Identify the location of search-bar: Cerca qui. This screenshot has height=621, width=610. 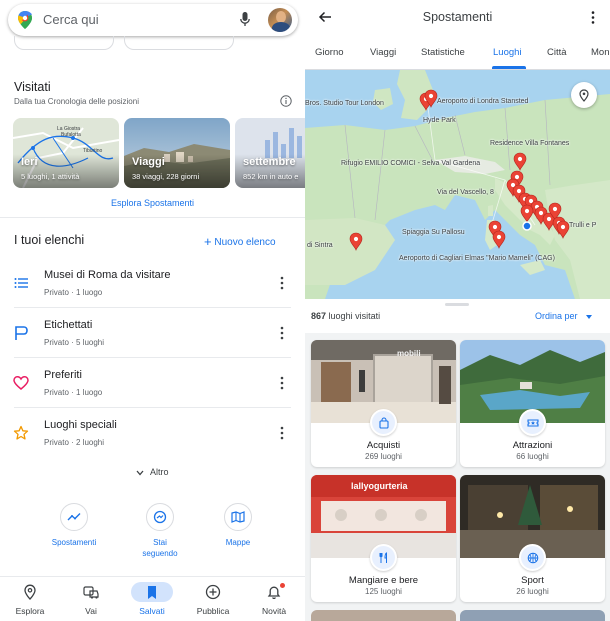
(153, 20).